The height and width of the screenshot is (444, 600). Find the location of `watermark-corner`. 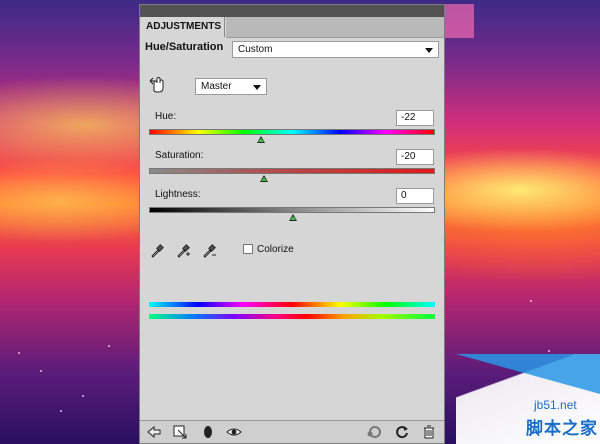

watermark-corner is located at coordinates (528, 374).